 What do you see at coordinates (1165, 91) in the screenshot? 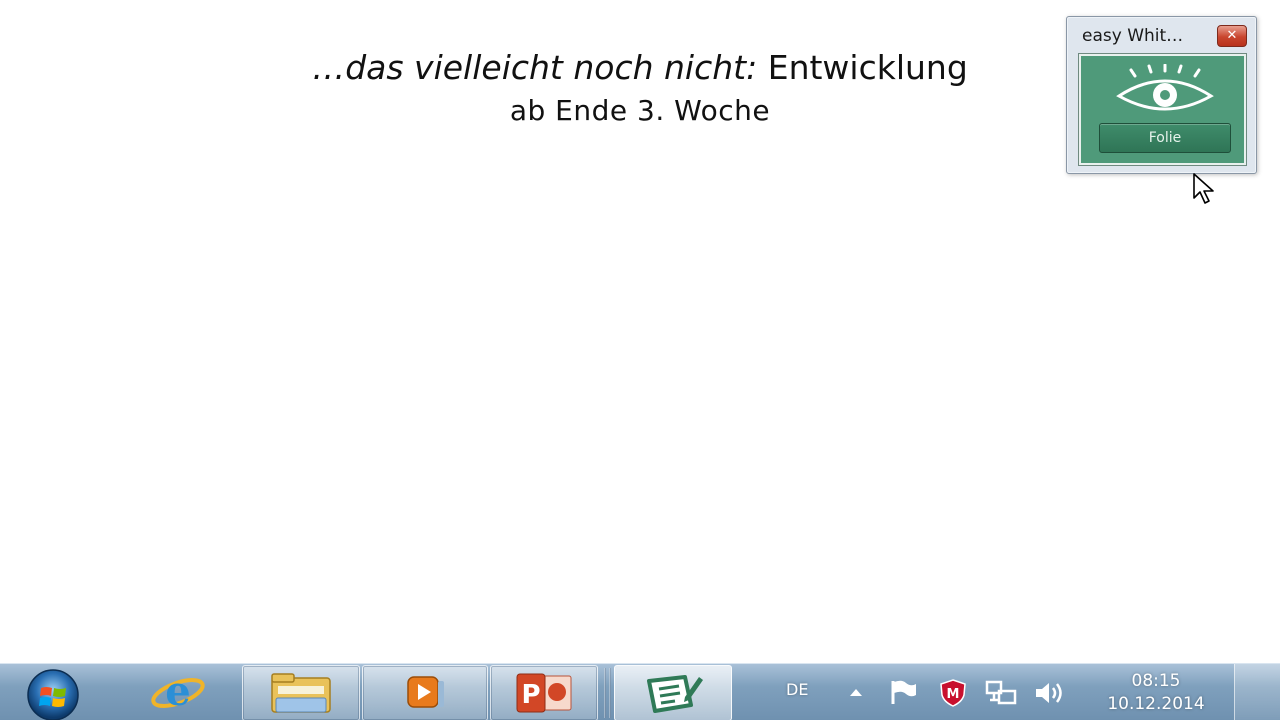
I see `eye-icon` at bounding box center [1165, 91].